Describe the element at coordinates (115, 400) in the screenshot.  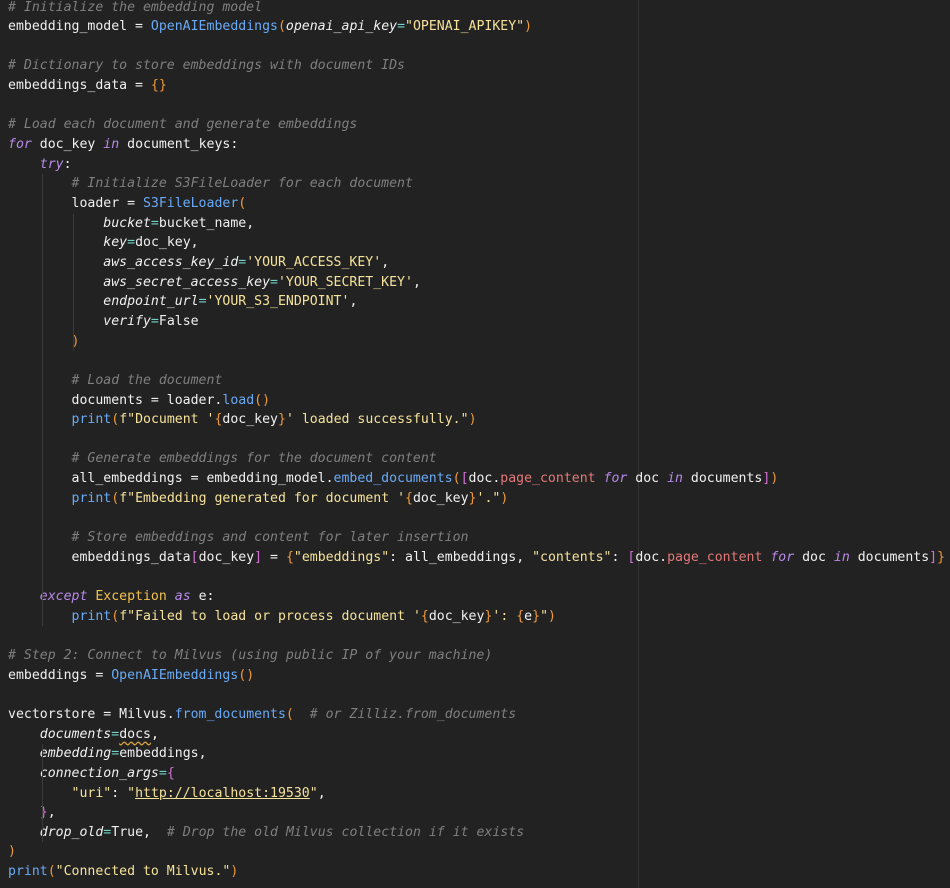
I see `code-token-plain: documents = loader.` at that location.